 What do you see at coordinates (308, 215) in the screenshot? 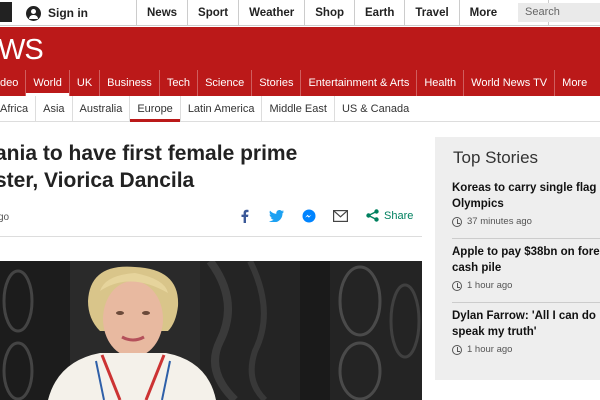
I see `messenger-icon` at bounding box center [308, 215].